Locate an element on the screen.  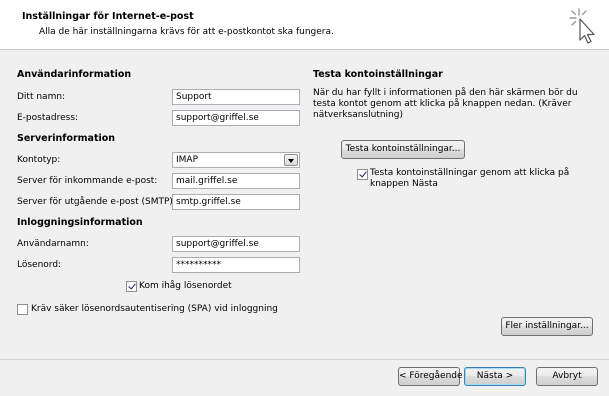
account-type-label: Kontotyp: is located at coordinates (39, 160).